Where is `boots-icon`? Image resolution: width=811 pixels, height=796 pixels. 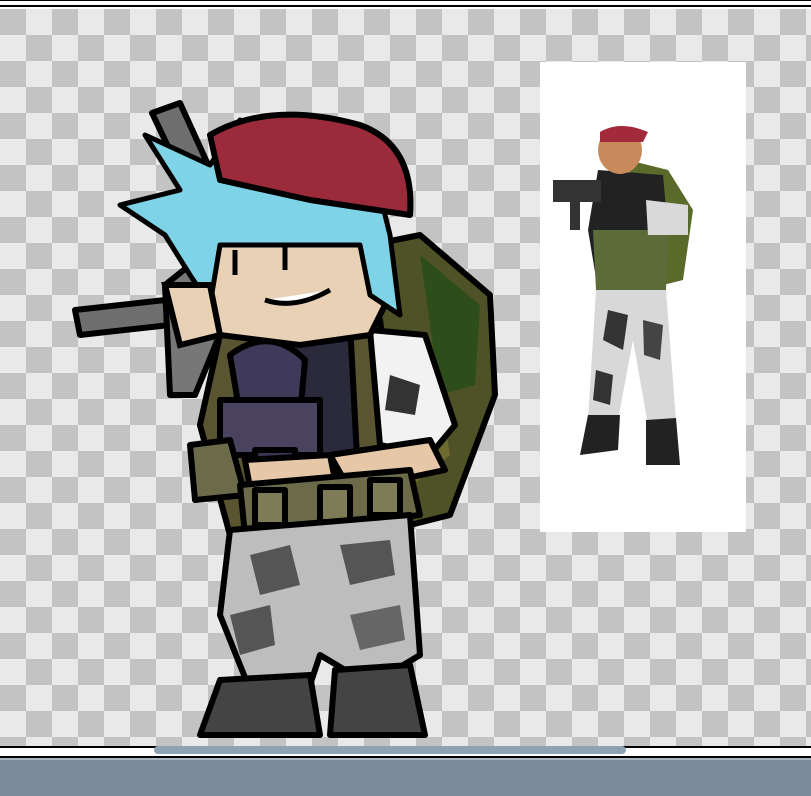 boots-icon is located at coordinates (312, 700).